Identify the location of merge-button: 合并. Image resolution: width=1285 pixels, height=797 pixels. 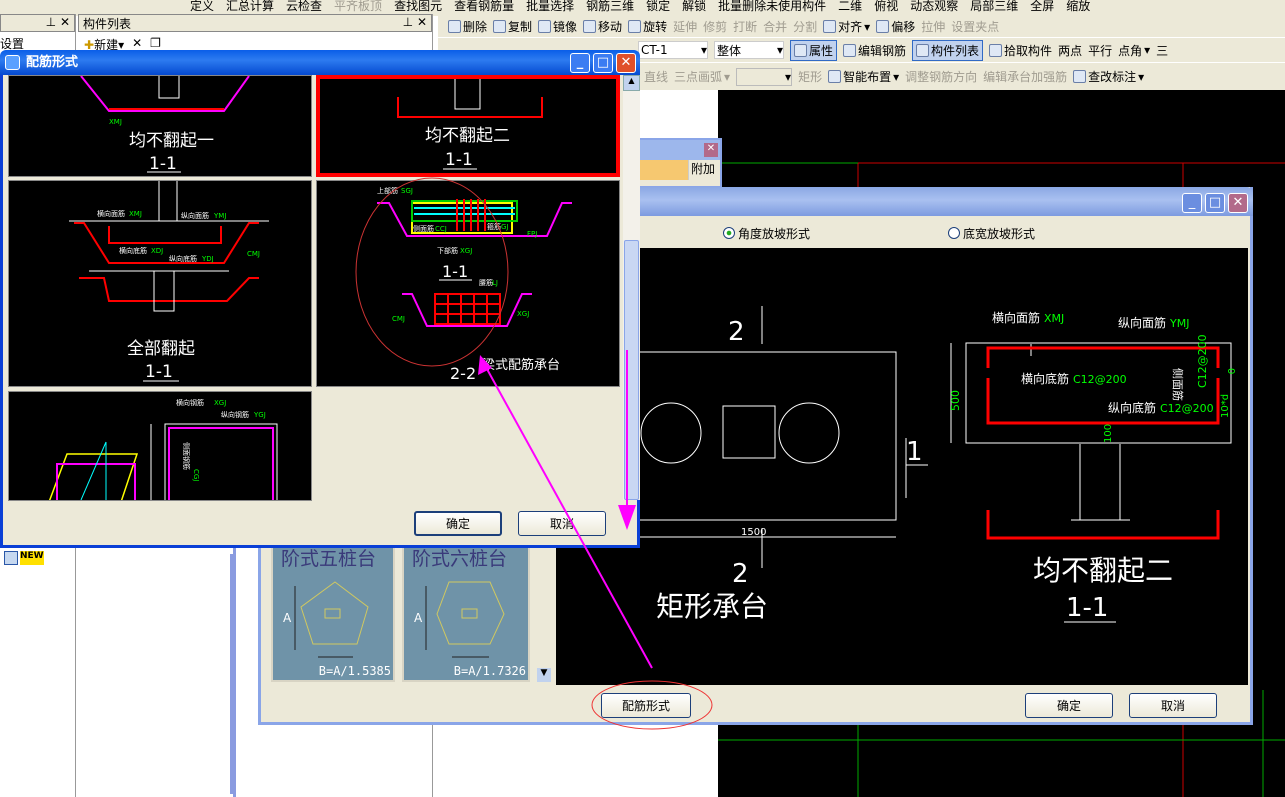
(775, 26).